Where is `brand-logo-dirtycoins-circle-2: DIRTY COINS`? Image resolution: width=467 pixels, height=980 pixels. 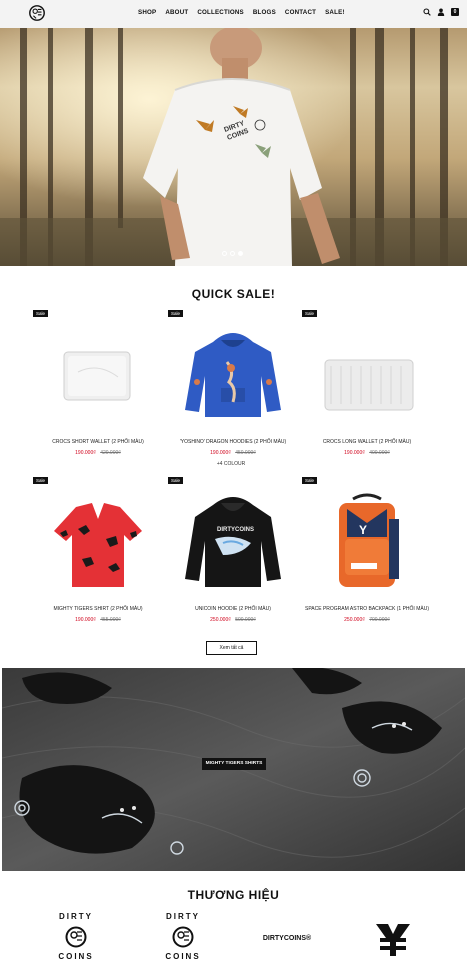 brand-logo-dirtycoins-circle-2: DIRTY COINS is located at coordinates (183, 940).